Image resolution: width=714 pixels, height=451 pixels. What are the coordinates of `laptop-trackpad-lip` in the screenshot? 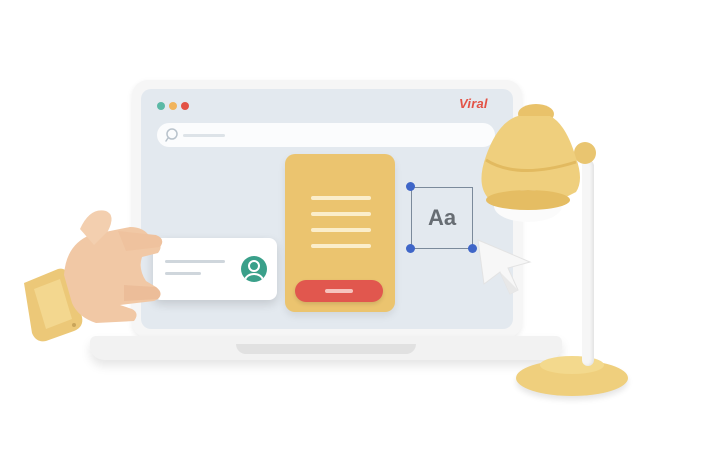 It's located at (326, 349).